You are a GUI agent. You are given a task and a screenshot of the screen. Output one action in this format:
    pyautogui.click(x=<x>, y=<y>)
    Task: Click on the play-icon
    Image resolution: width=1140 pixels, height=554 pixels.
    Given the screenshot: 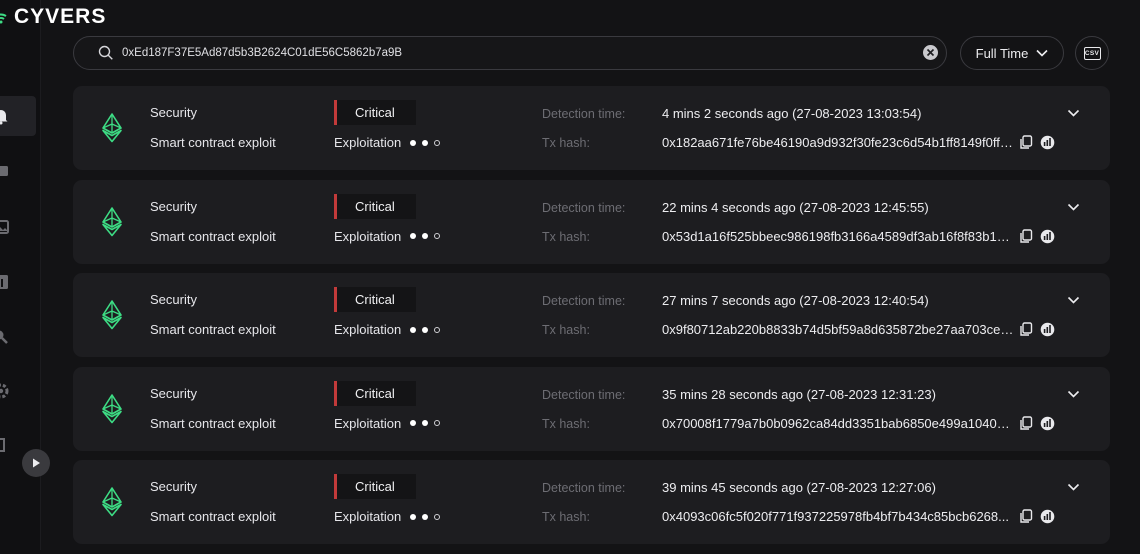 What is the action you would take?
    pyautogui.click(x=36, y=463)
    